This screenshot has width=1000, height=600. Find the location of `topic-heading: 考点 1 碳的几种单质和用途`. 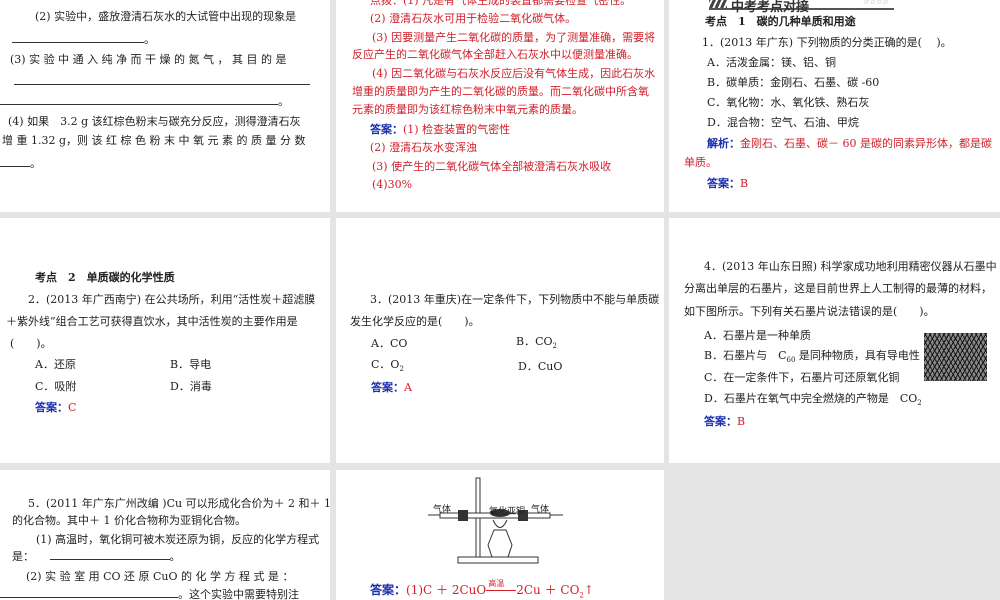

topic-heading: 考点 1 碳的几种单质和用途 is located at coordinates (780, 21).